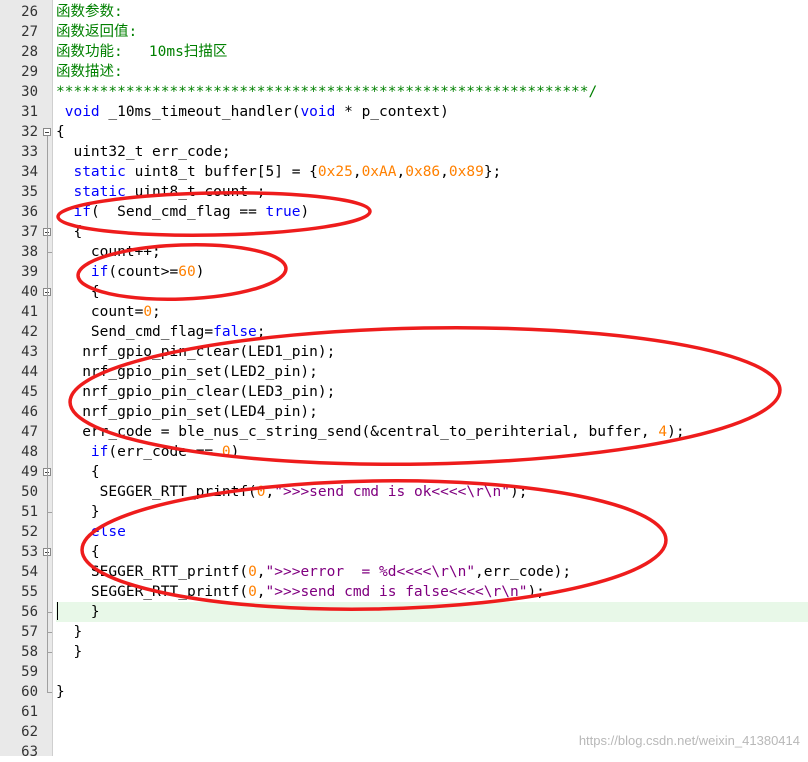 Image resolution: width=808 pixels, height=762 pixels. Describe the element at coordinates (379, 172) in the screenshot. I see `code-token: 0xAA` at that location.